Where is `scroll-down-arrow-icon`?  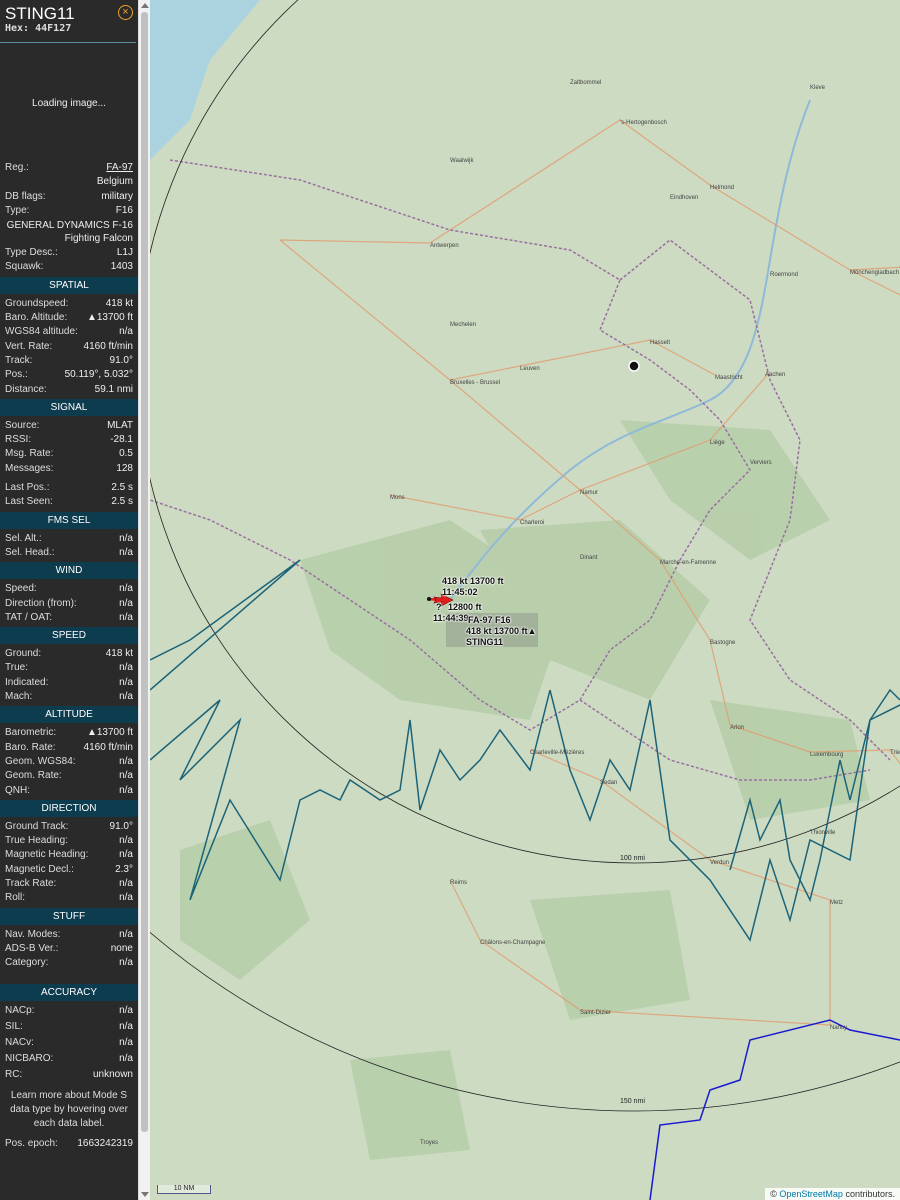 scroll-down-arrow-icon is located at coordinates (145, 1194).